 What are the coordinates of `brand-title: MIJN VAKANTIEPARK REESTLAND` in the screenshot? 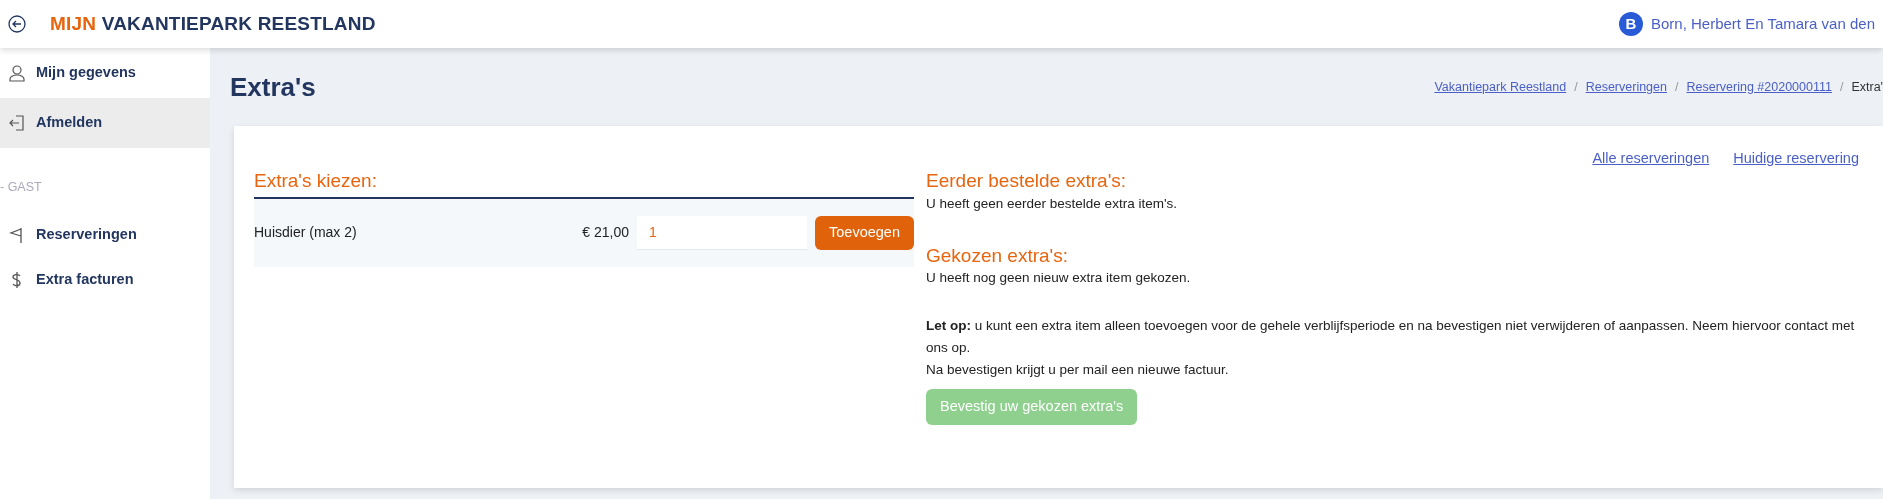 It's located at (213, 24).